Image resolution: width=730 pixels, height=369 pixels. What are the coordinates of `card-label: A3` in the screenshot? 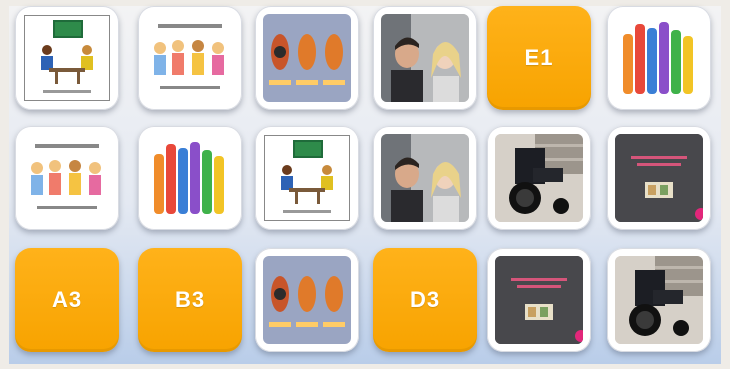 It's located at (67, 299).